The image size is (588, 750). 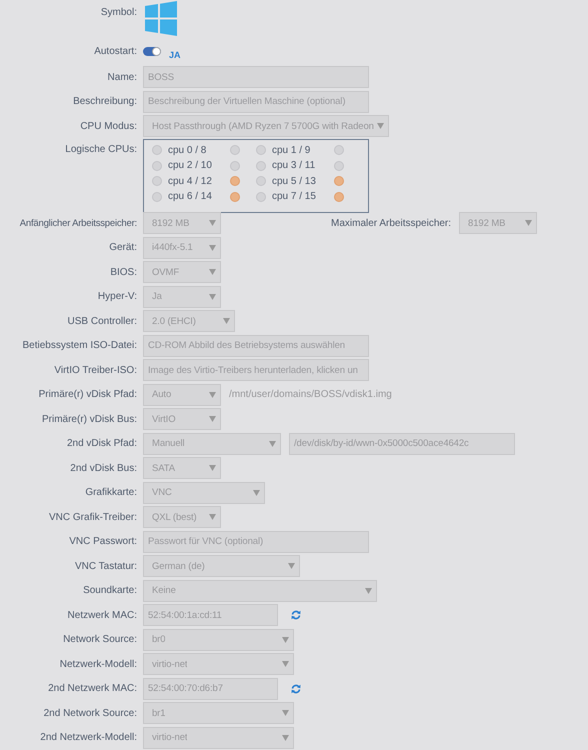 What do you see at coordinates (152, 51) in the screenshot?
I see `toggle-switch` at bounding box center [152, 51].